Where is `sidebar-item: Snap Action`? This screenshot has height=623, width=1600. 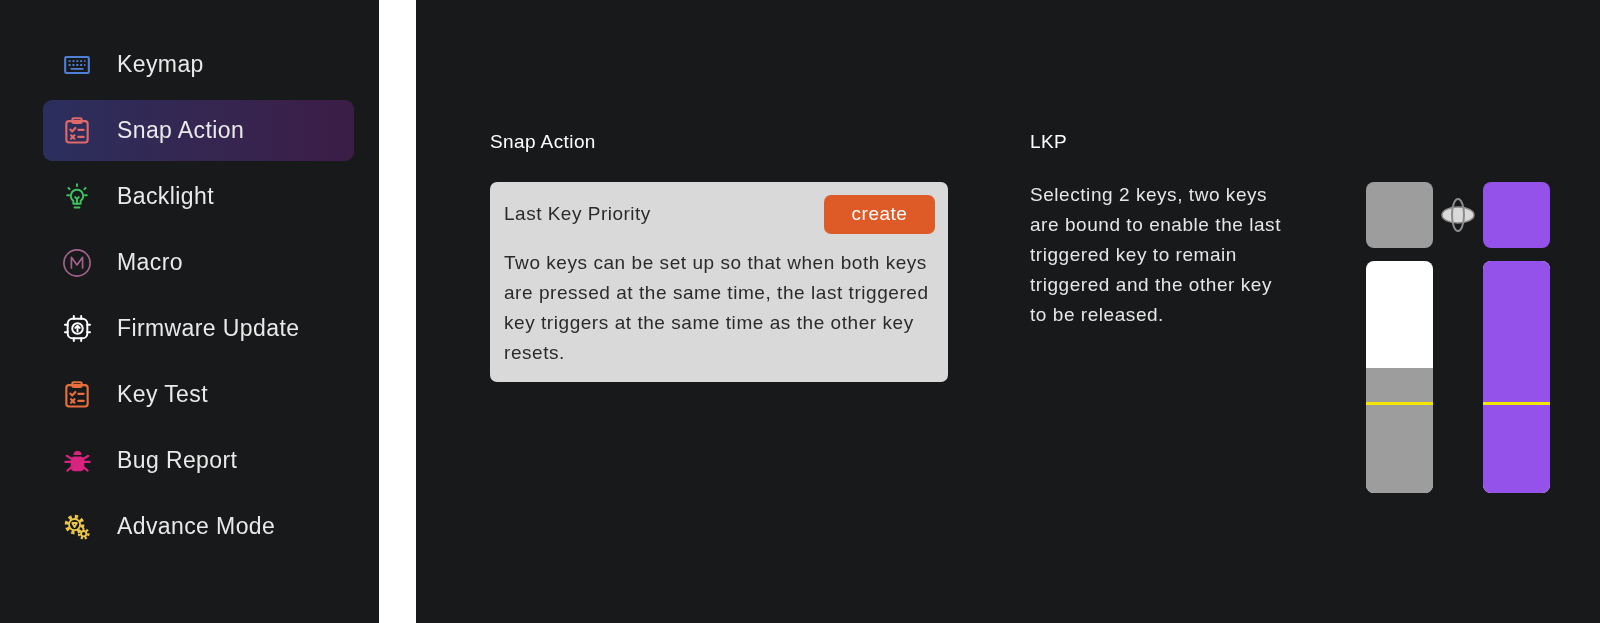
sidebar-item: Snap Action is located at coordinates (198, 130).